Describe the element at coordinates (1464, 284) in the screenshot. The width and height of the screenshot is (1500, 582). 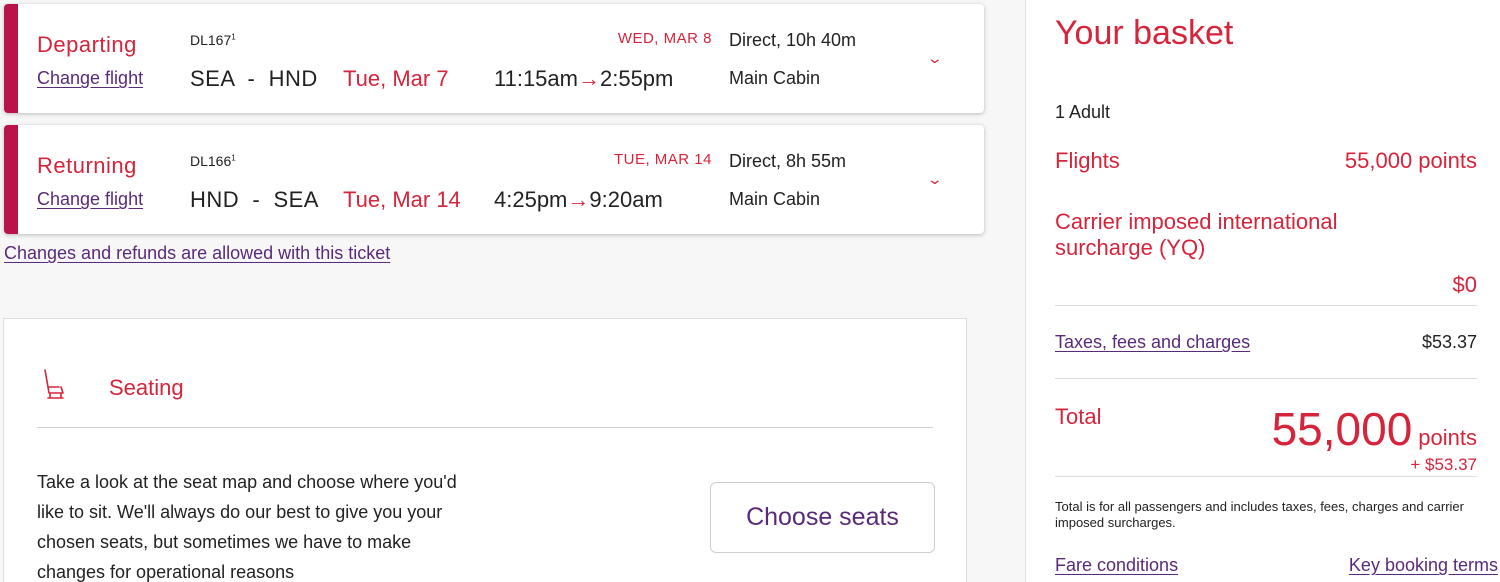
I see `surcharge-value: $0` at that location.